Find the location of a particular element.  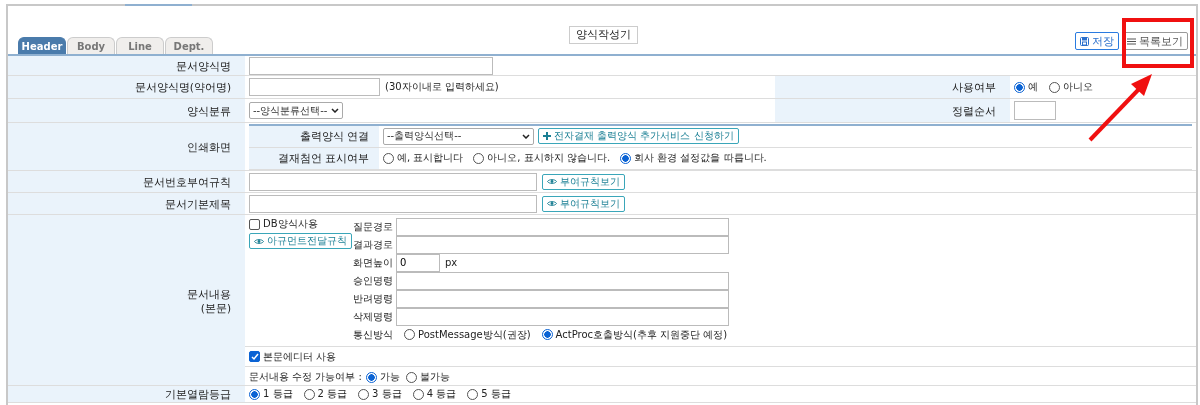

field-label: 출력양식 연결 is located at coordinates (314, 136).